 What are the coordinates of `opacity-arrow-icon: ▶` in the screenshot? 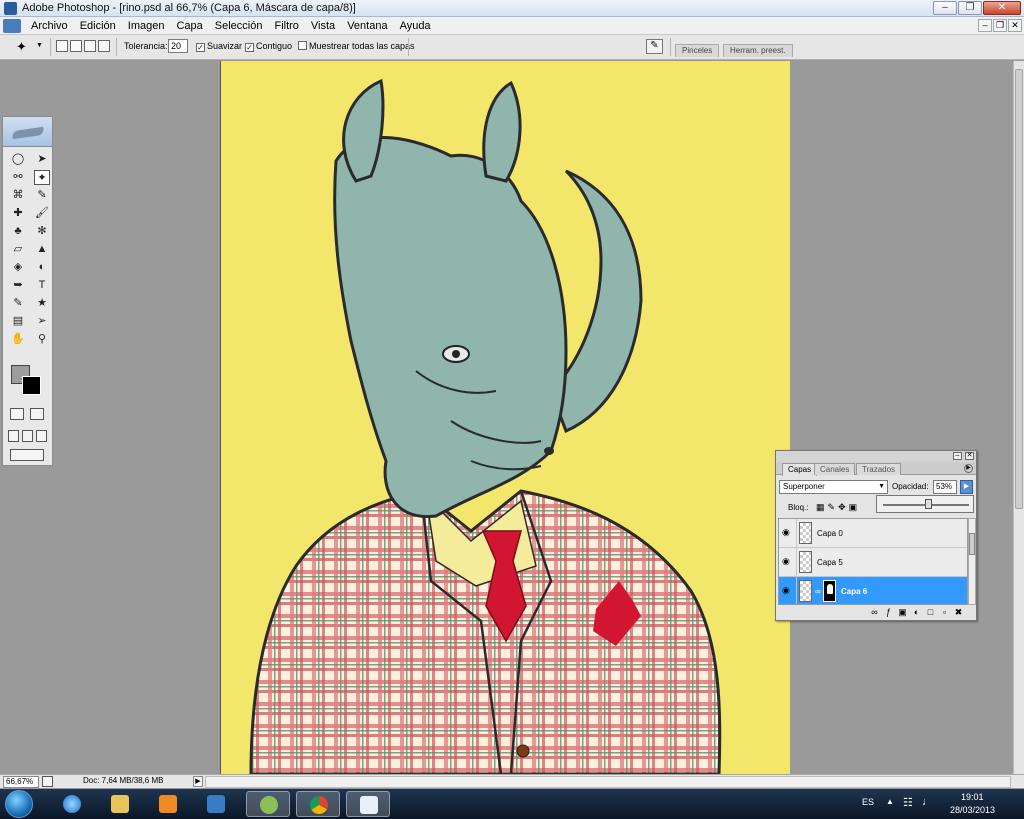 It's located at (966, 487).